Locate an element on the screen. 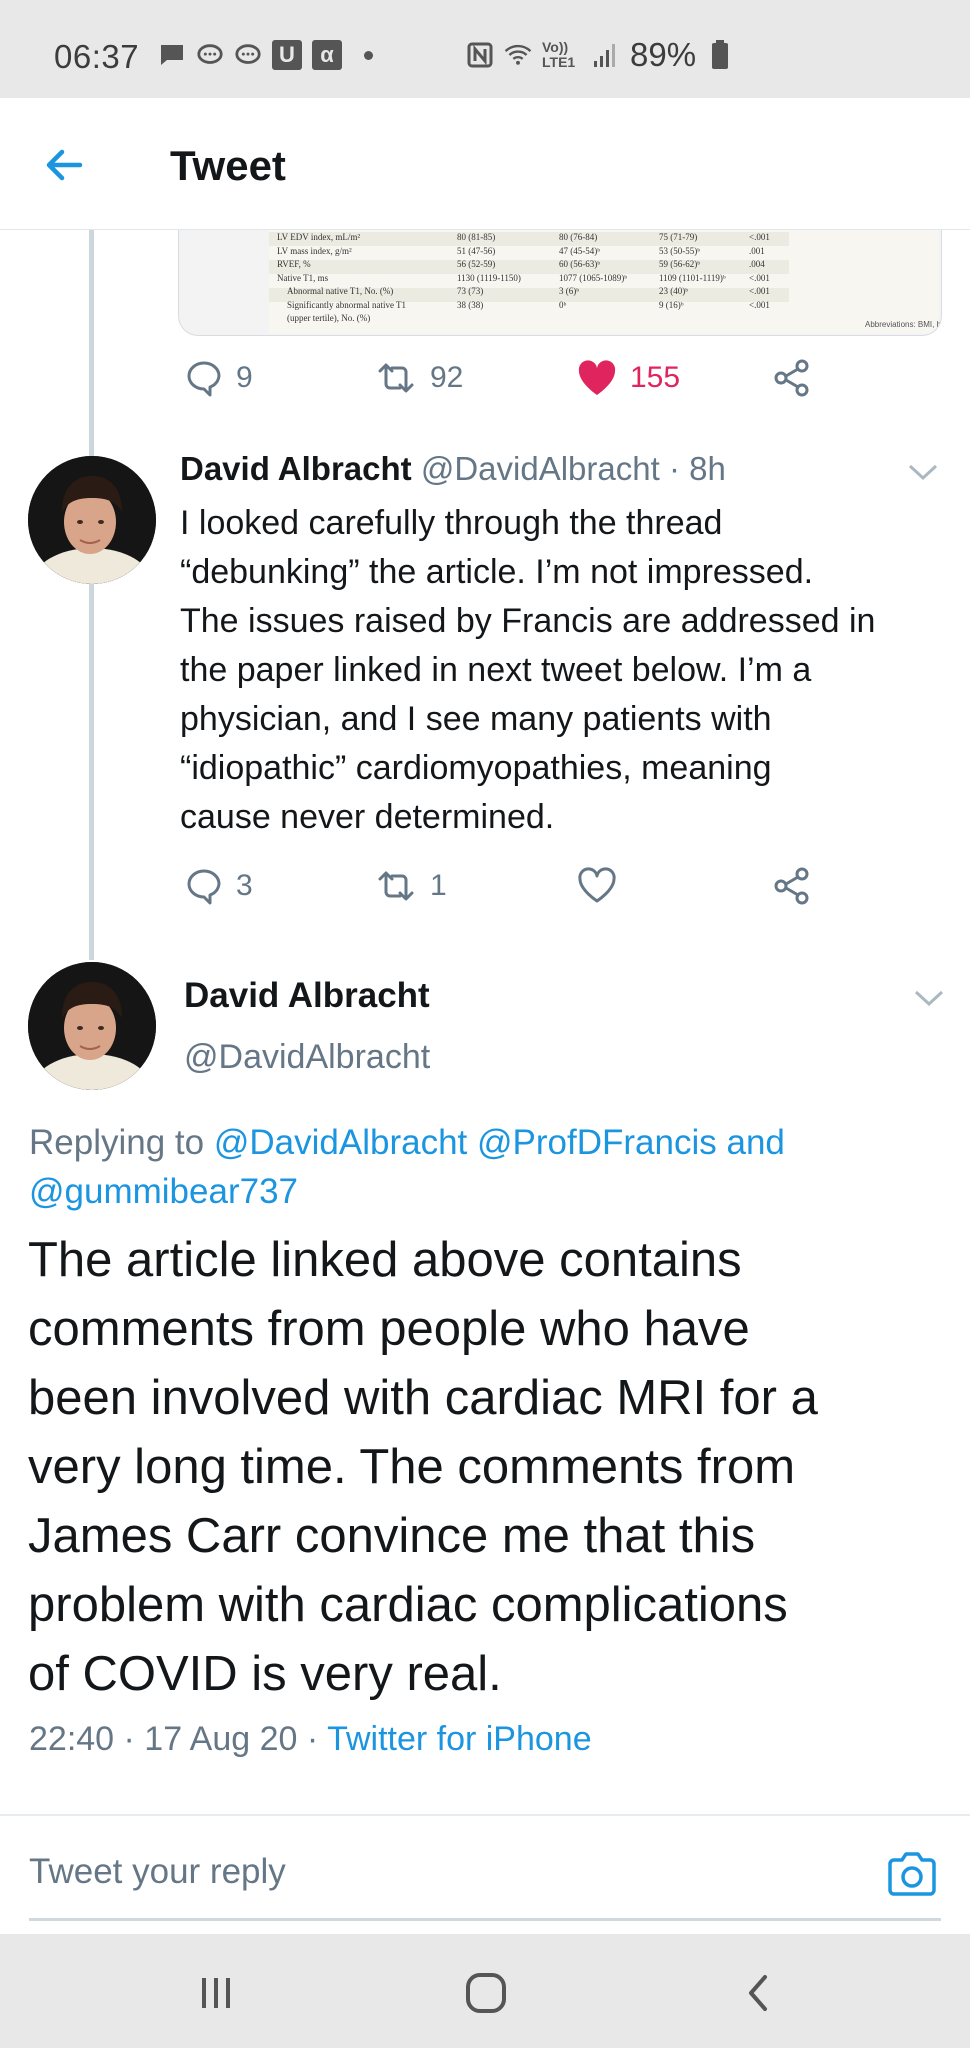 The image size is (970, 2048). reply-bar is located at coordinates (485, 1875).